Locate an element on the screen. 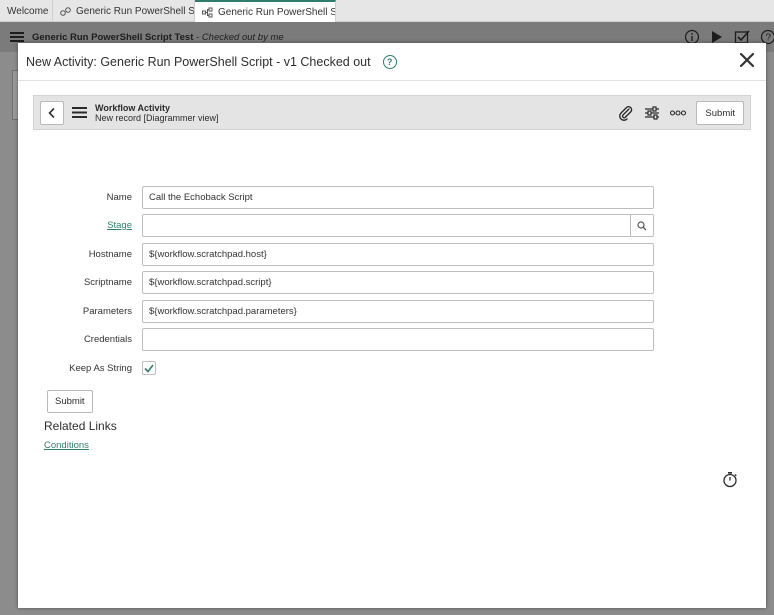  personalize-form-icon is located at coordinates (652, 113).